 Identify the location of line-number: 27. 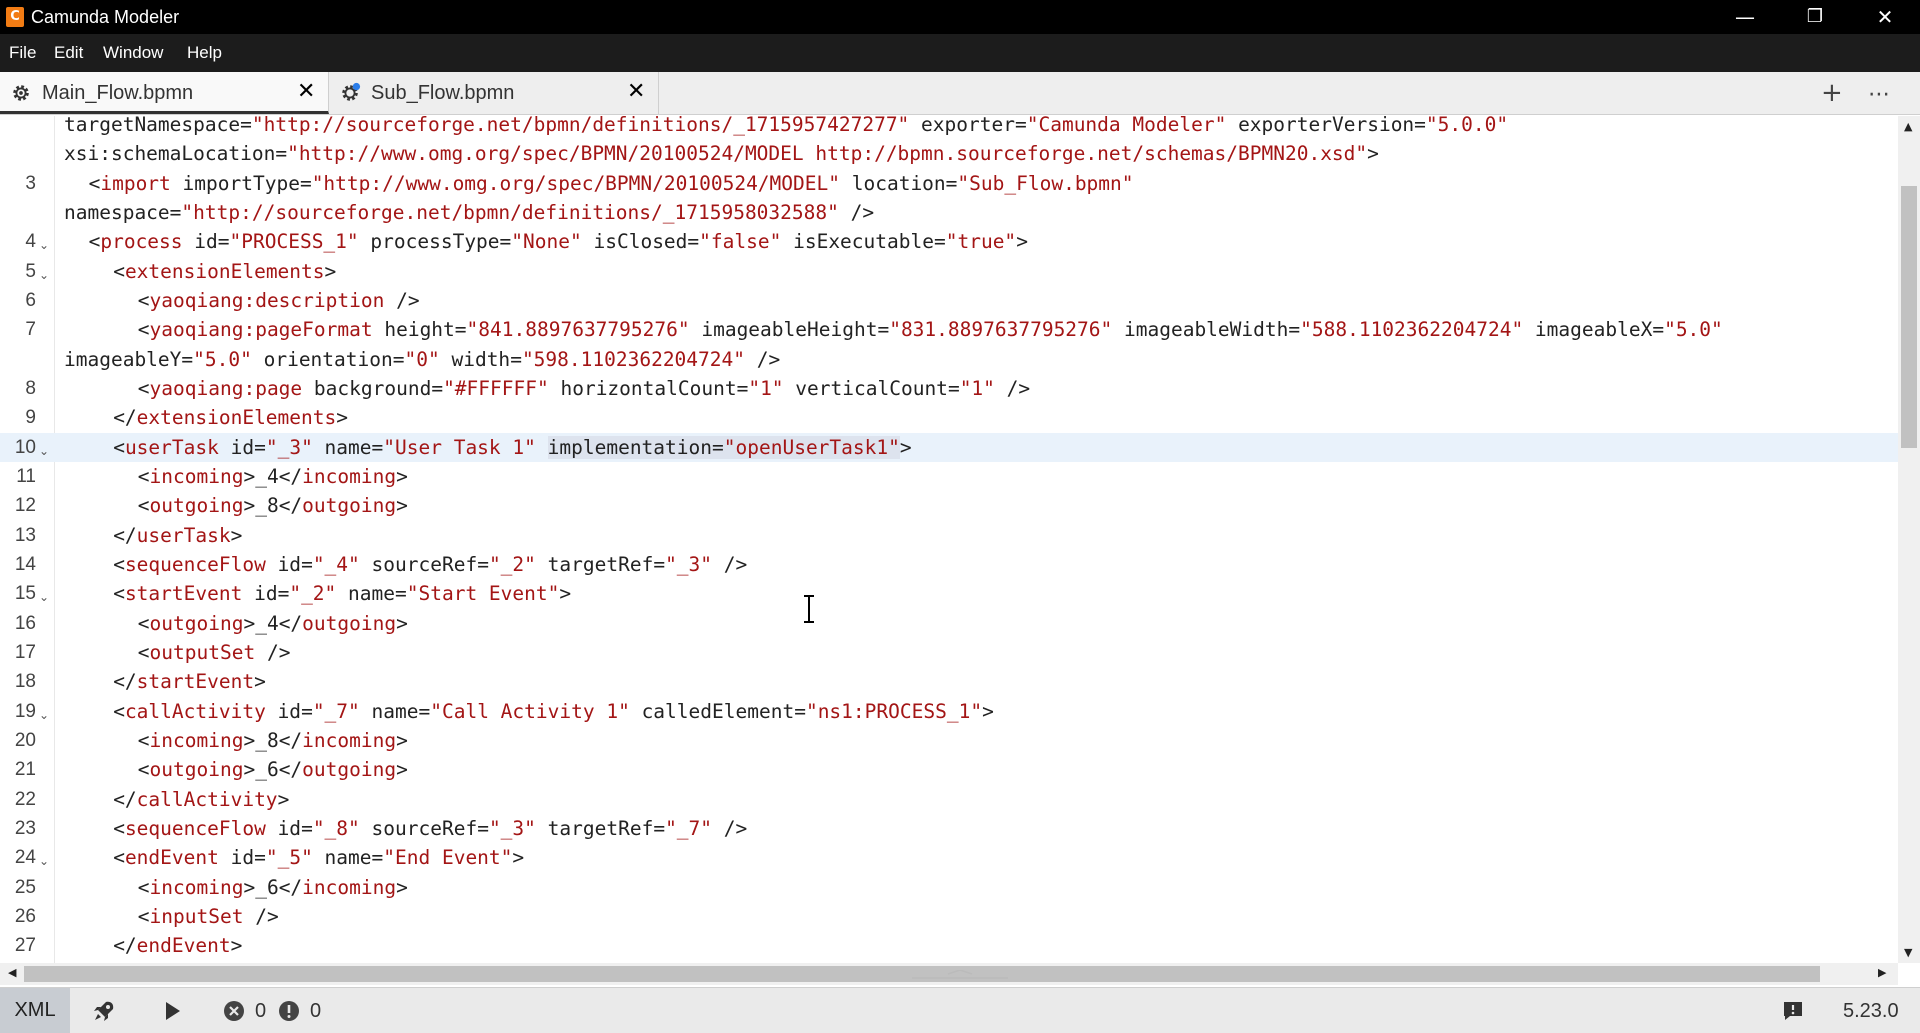
(25, 946).